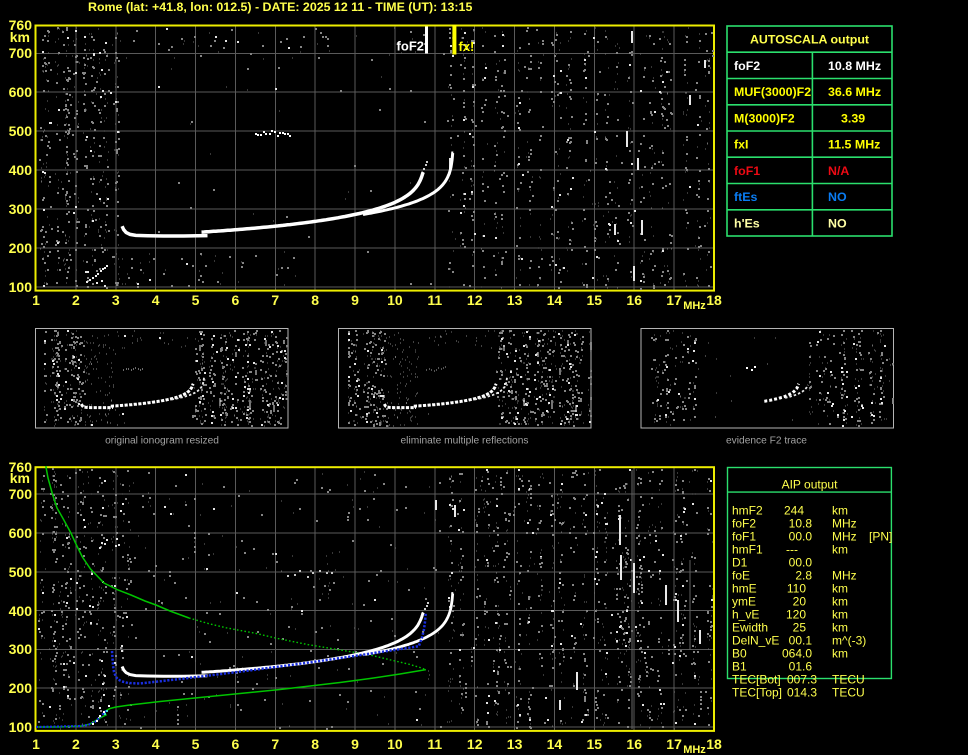 The height and width of the screenshot is (755, 968). Describe the element at coordinates (880, 537) in the screenshot. I see `svg-text: [PN]` at that location.